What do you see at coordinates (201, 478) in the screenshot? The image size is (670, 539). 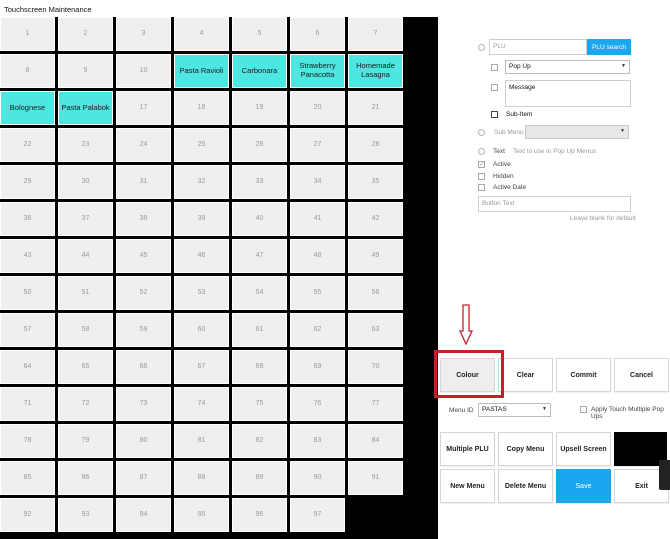 I see `grid-cell: 88` at bounding box center [201, 478].